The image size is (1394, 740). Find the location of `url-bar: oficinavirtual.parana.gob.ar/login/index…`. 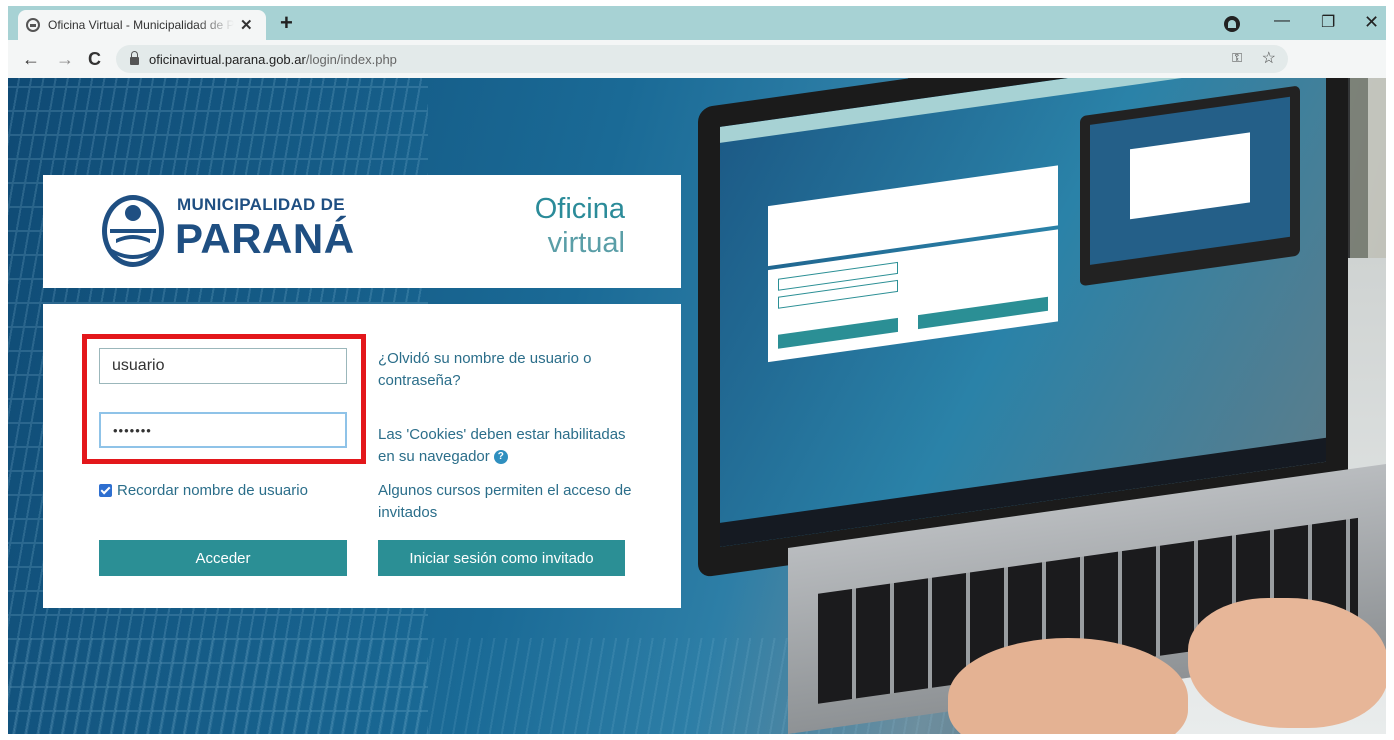

url-bar: oficinavirtual.parana.gob.ar/login/index… is located at coordinates (702, 59).